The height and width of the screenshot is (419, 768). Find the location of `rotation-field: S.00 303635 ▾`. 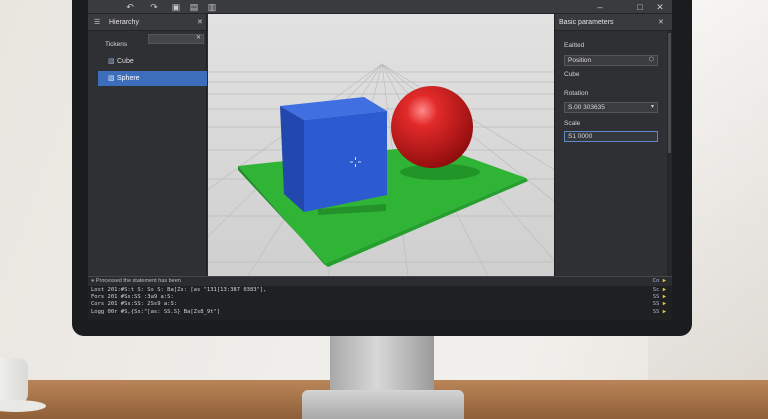

rotation-field: S.00 303635 ▾ is located at coordinates (611, 107).